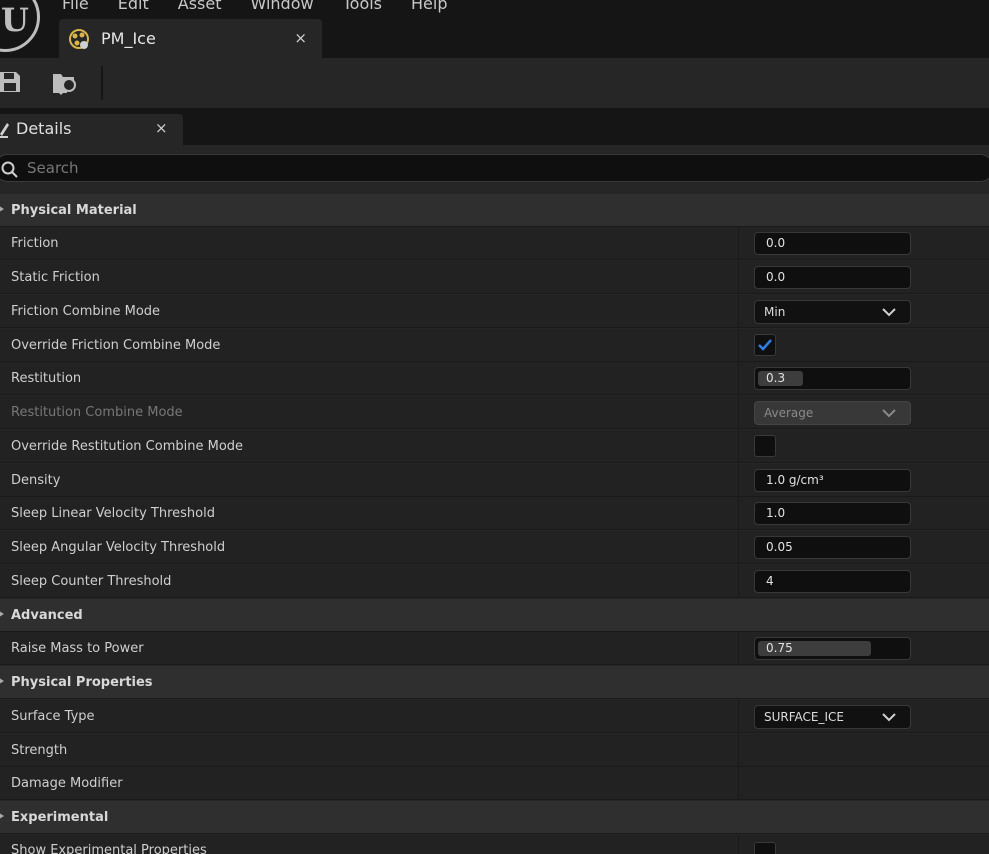 The height and width of the screenshot is (854, 989). What do you see at coordinates (429, 7) in the screenshot?
I see `menu-help: Help` at bounding box center [429, 7].